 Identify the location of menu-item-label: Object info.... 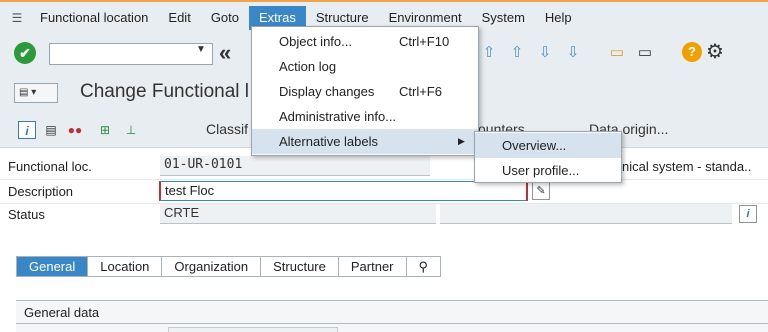
(315, 41).